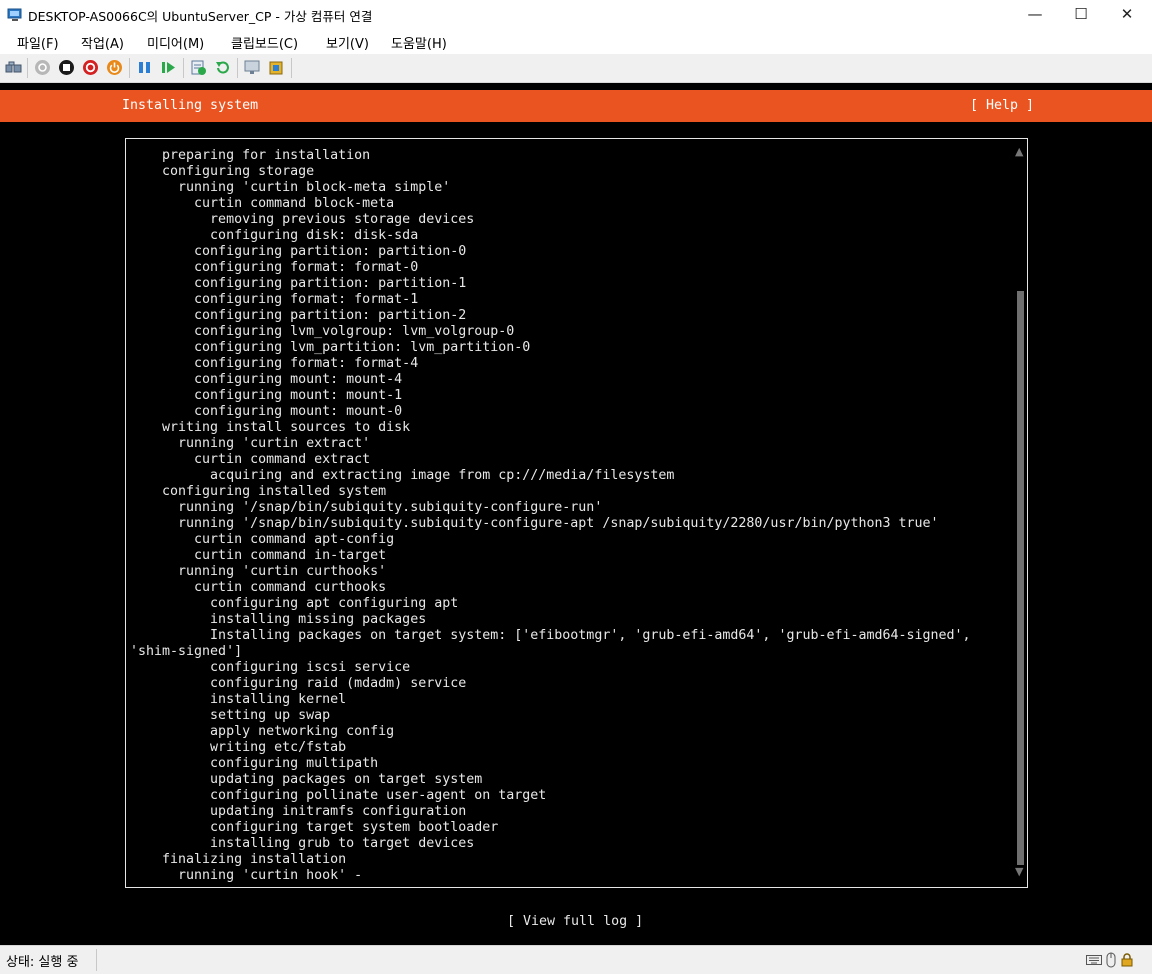  I want to click on log-line: running 'curtin curthooks', so click(258, 571).